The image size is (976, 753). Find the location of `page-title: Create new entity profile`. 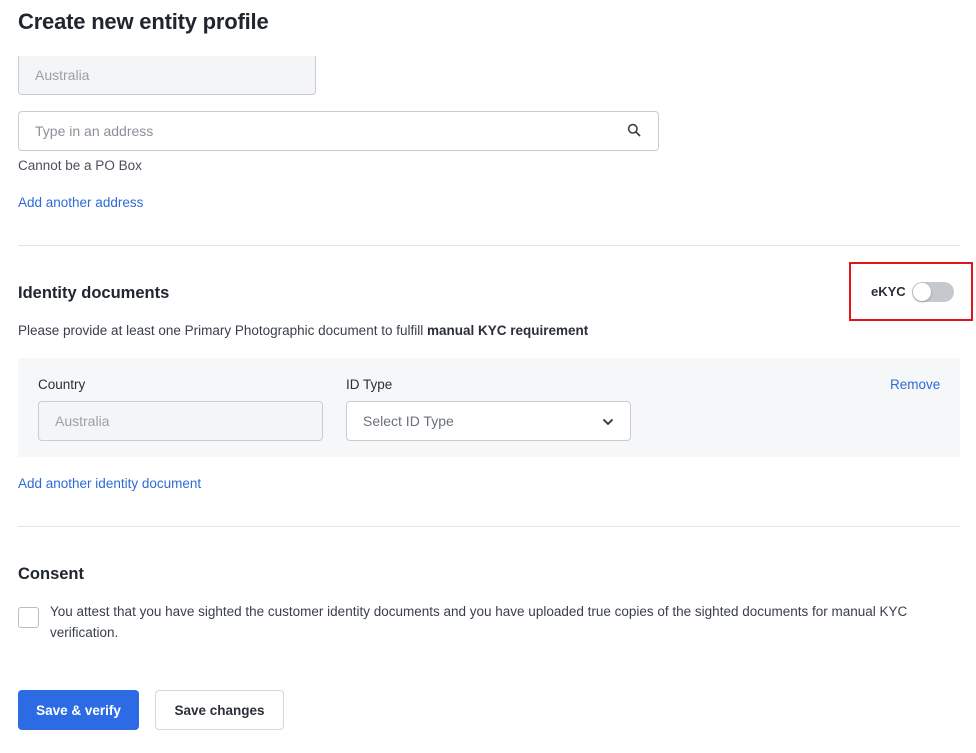

page-title: Create new entity profile is located at coordinates (143, 21).